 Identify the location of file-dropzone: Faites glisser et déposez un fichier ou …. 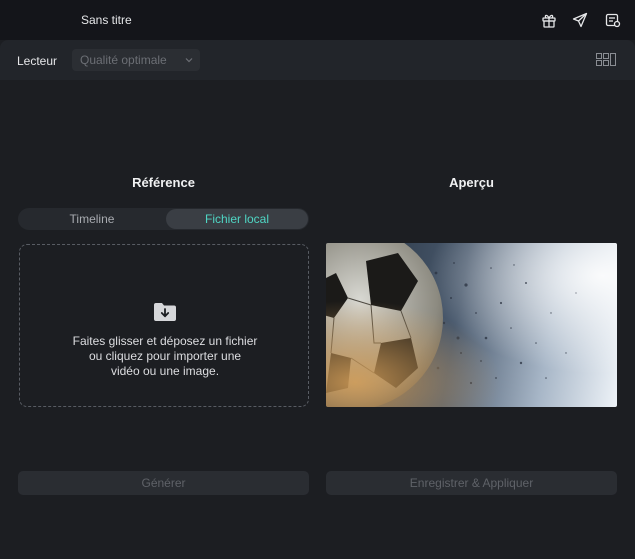
(164, 325).